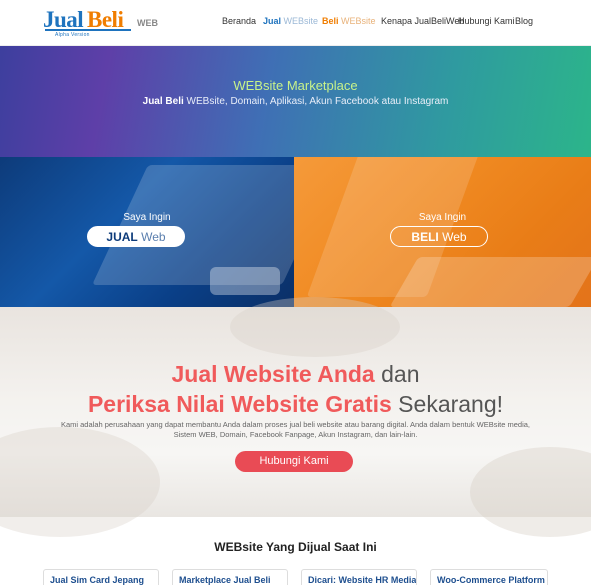 The width and height of the screenshot is (591, 585). Describe the element at coordinates (80, 482) in the screenshot. I see `hand-shape-left` at that location.